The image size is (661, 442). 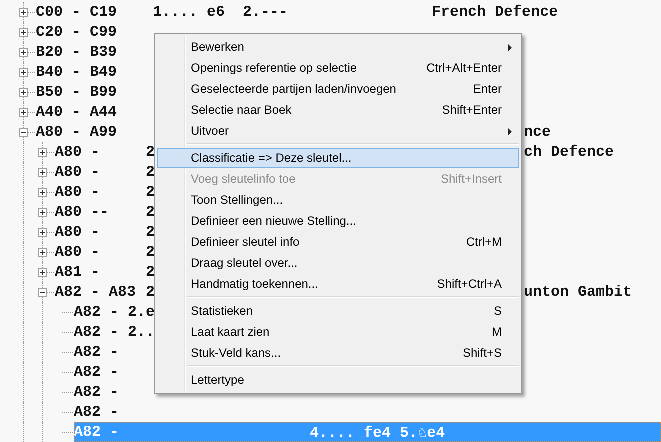 What do you see at coordinates (77, 112) in the screenshot?
I see `tree-item-label: A40 - A44` at bounding box center [77, 112].